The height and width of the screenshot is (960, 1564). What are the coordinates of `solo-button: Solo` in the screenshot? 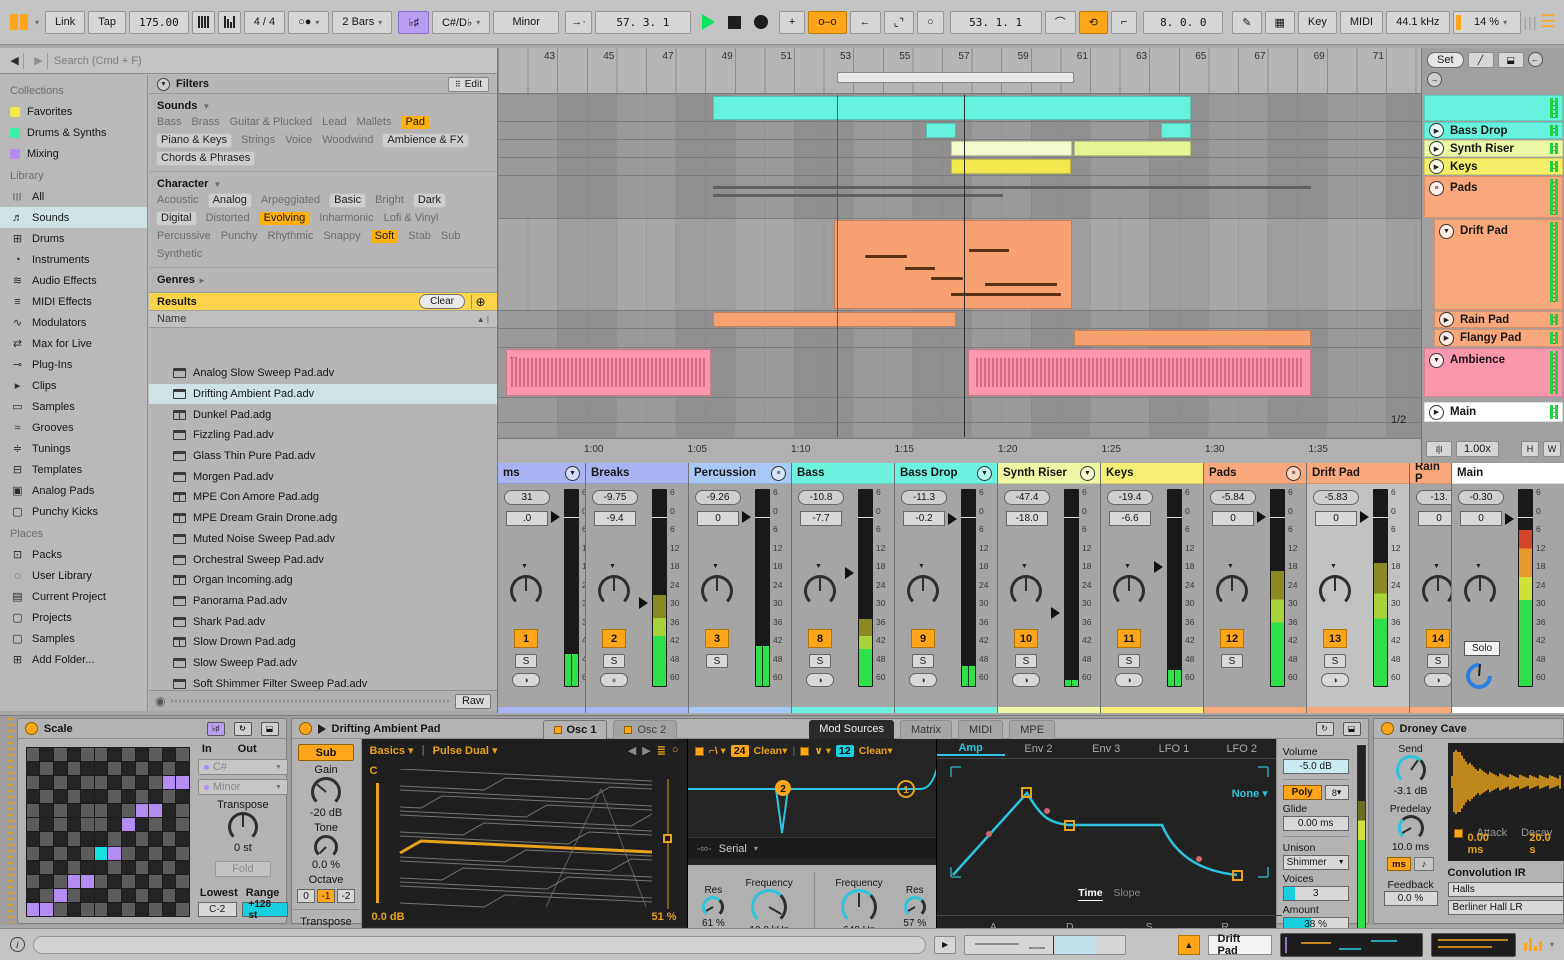 It's located at (1482, 648).